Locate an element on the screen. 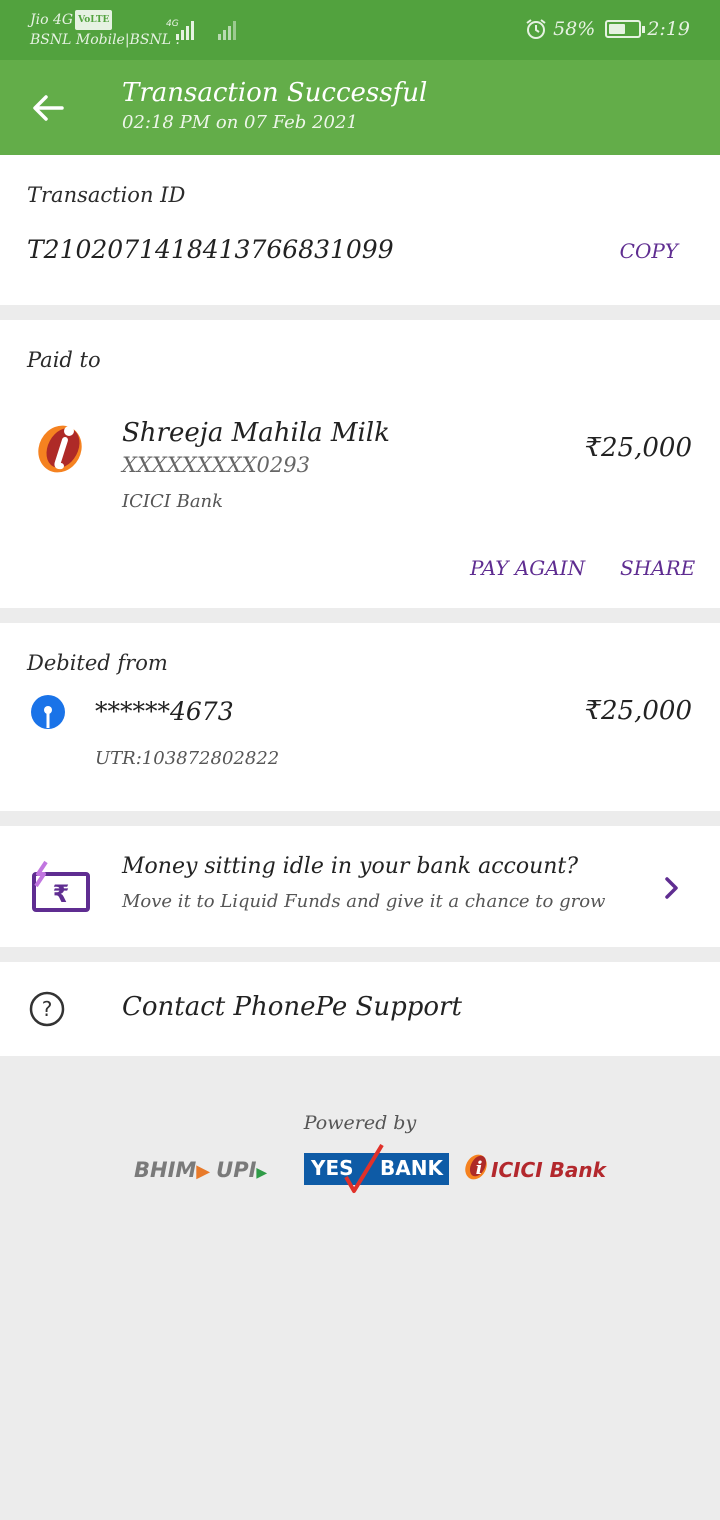 This screenshot has width=720, height=1520. bhim-text: BHIM is located at coordinates (165, 1170).